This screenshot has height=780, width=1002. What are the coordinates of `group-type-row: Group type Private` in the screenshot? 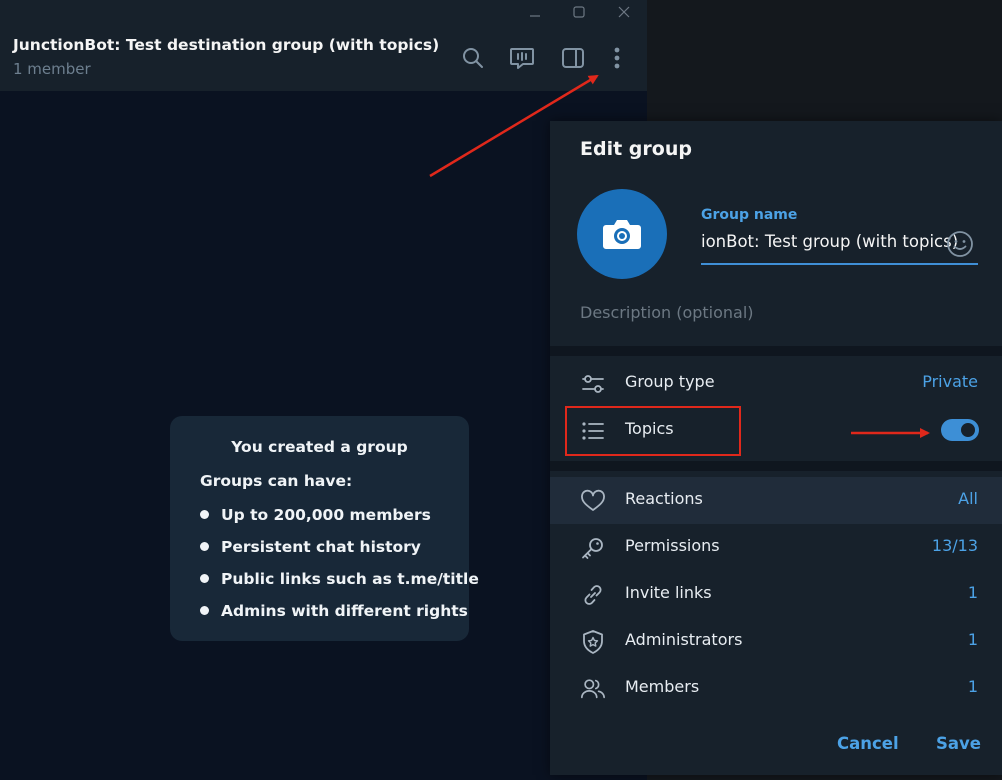 It's located at (776, 383).